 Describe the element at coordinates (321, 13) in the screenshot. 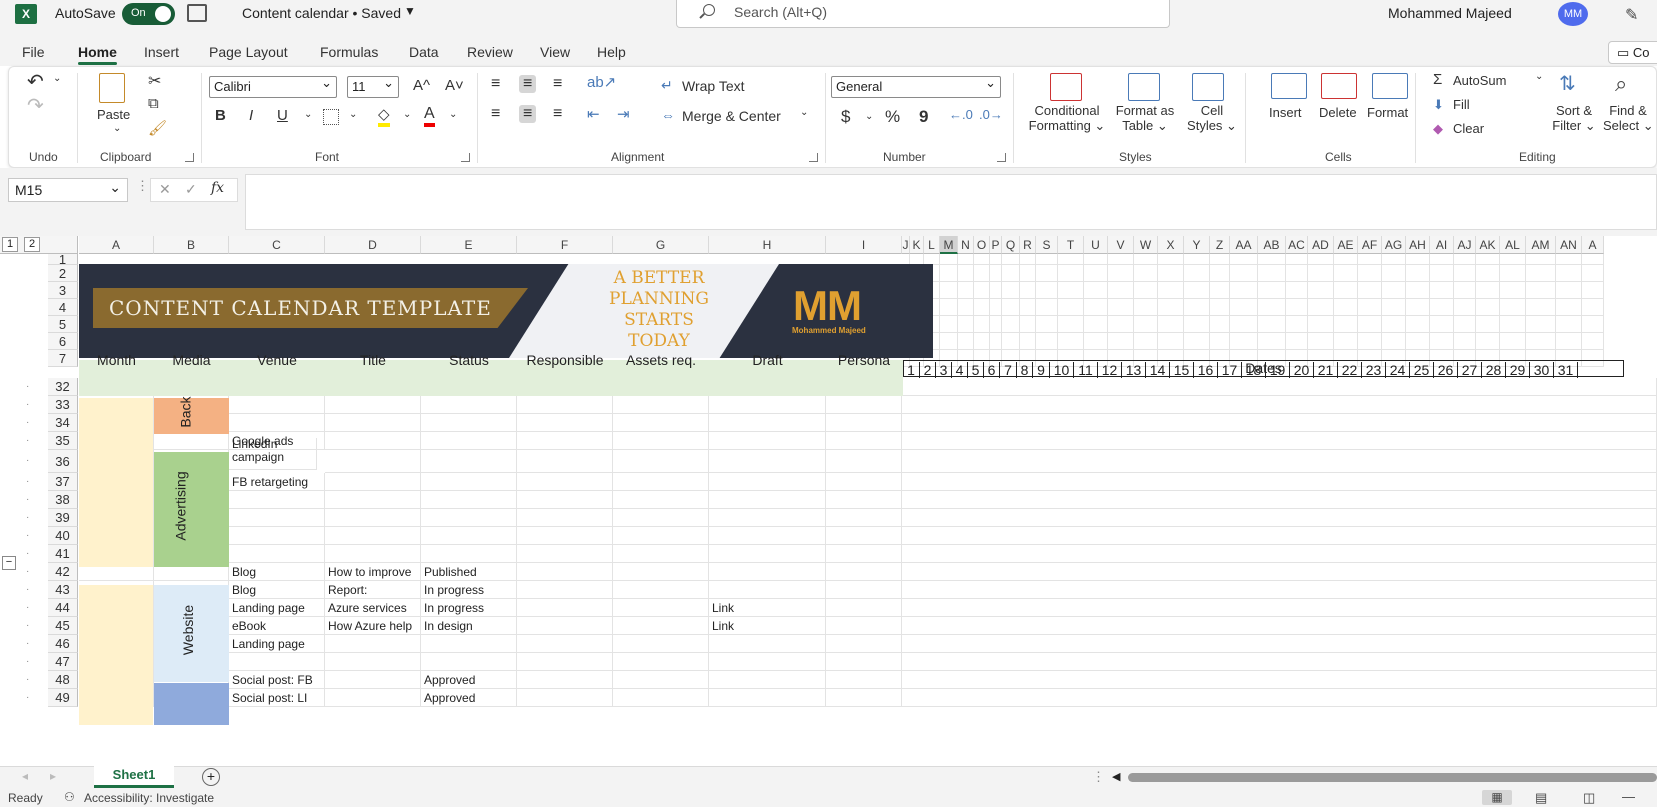

I see `document-title: Content calendar • Saved` at that location.